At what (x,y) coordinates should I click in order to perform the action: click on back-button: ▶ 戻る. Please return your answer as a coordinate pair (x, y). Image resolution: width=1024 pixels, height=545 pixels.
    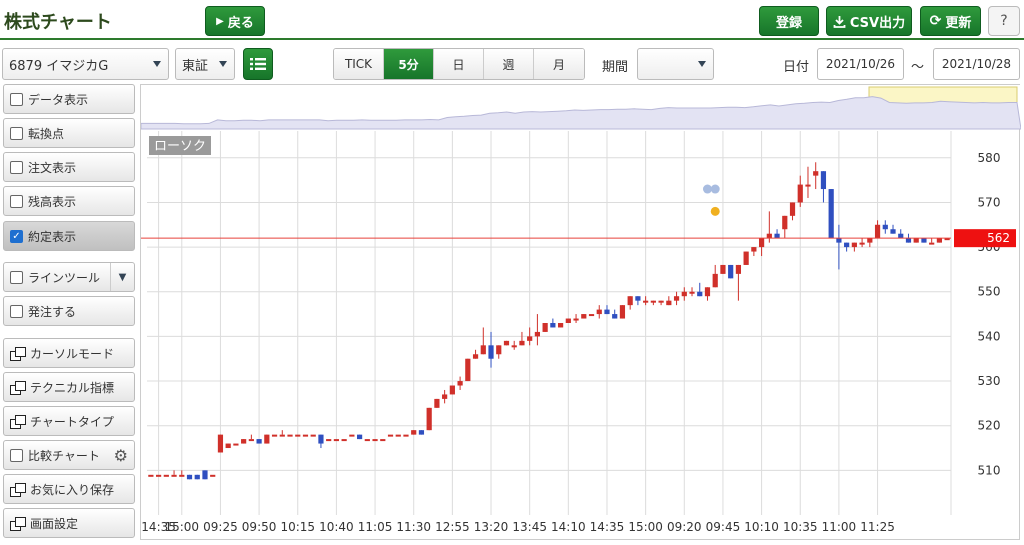
    Looking at the image, I should click on (235, 21).